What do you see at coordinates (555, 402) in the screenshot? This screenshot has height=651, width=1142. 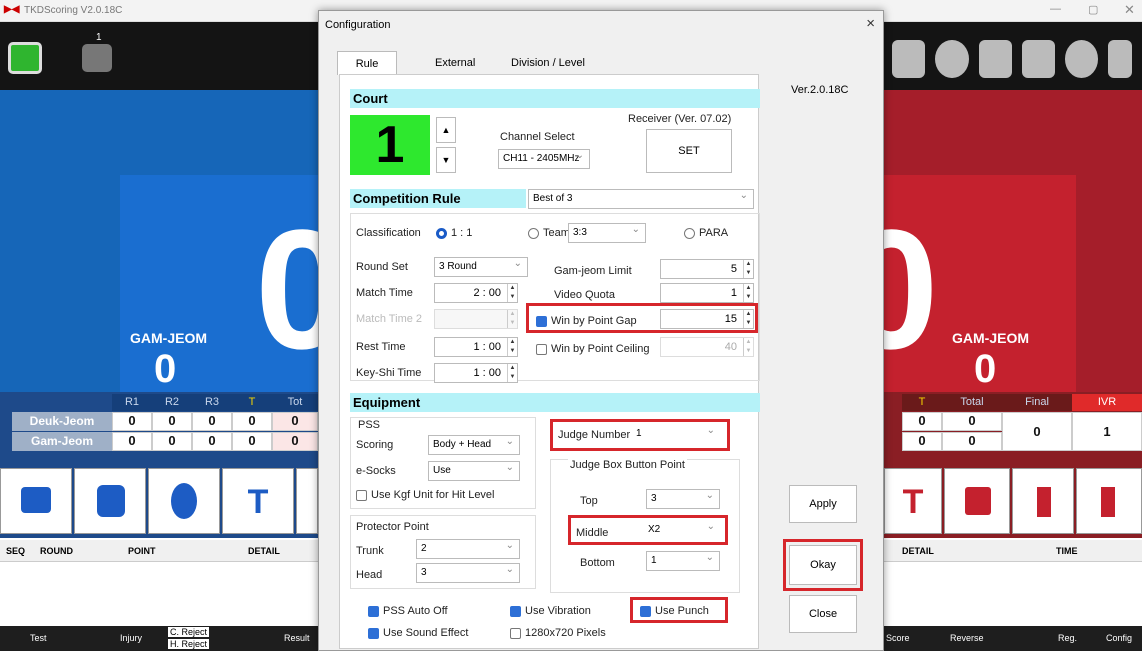 I see `equipment-section-header: Equipment` at bounding box center [555, 402].